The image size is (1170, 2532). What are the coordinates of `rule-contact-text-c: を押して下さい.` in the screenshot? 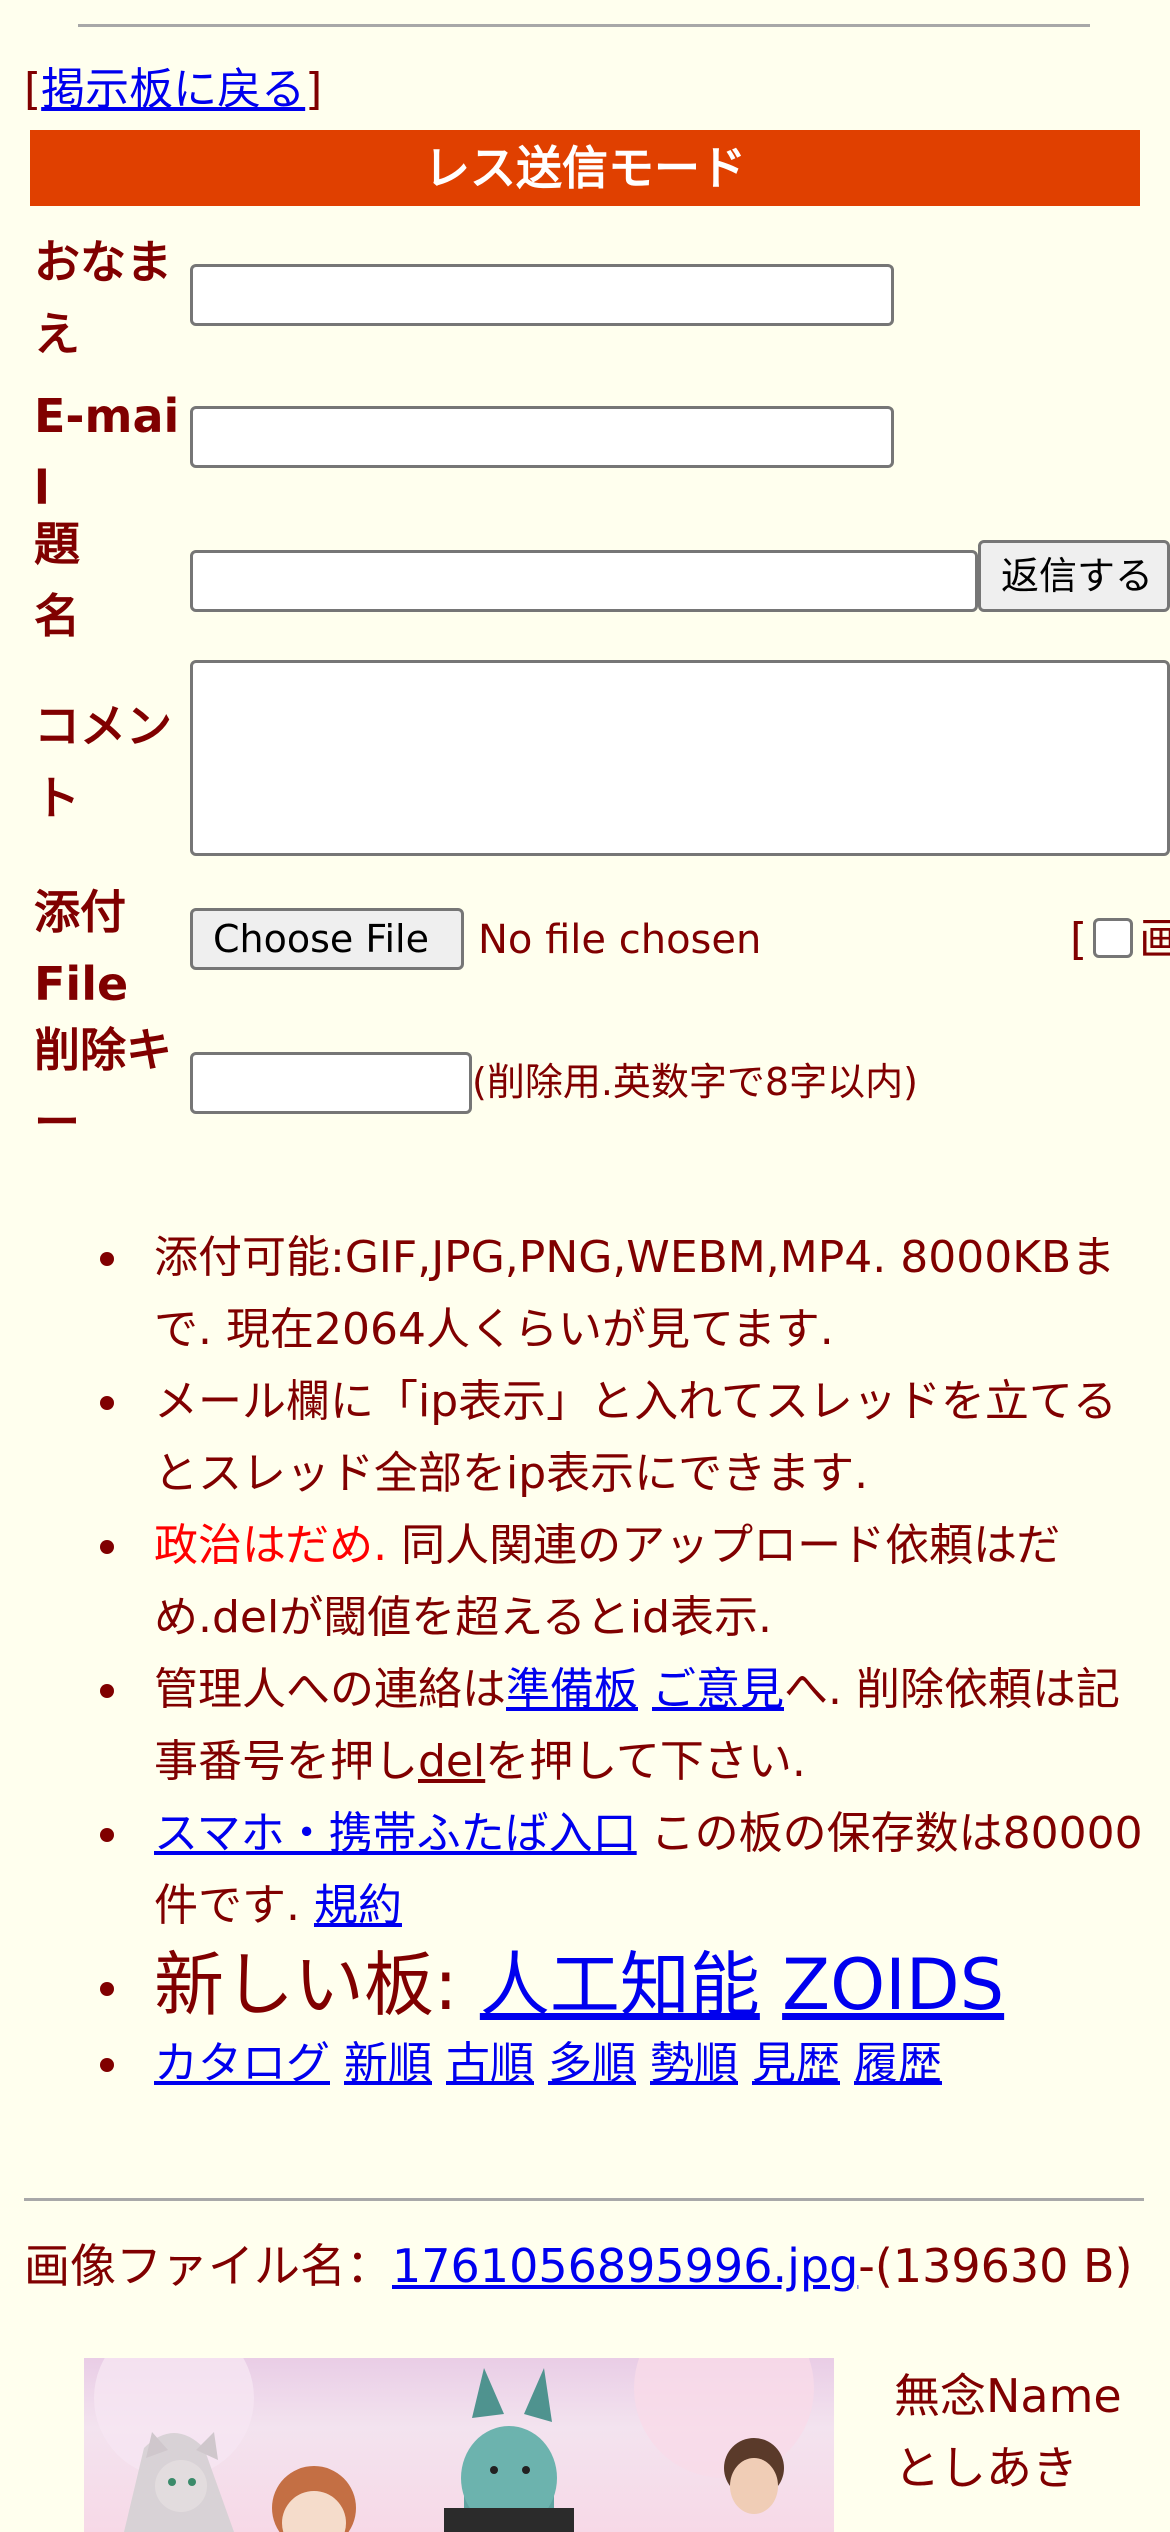 It's located at (645, 1761).